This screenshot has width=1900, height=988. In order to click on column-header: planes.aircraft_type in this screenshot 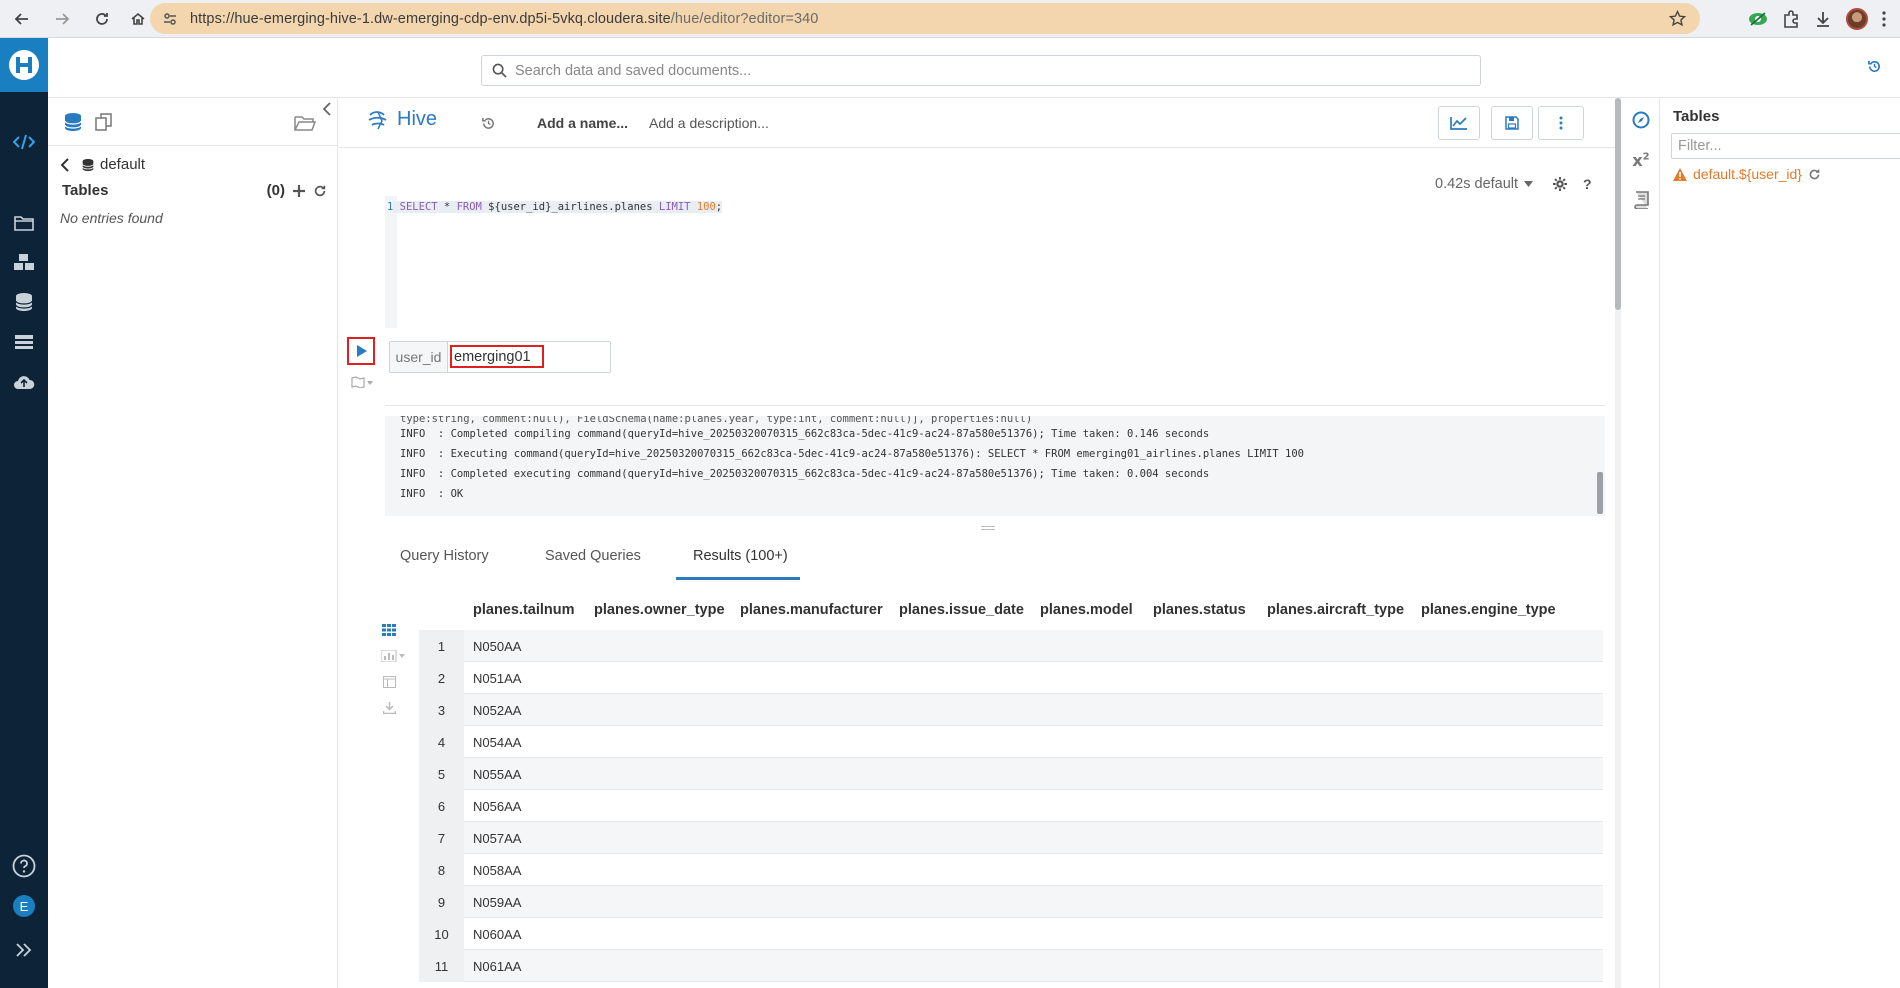, I will do `click(1335, 610)`.